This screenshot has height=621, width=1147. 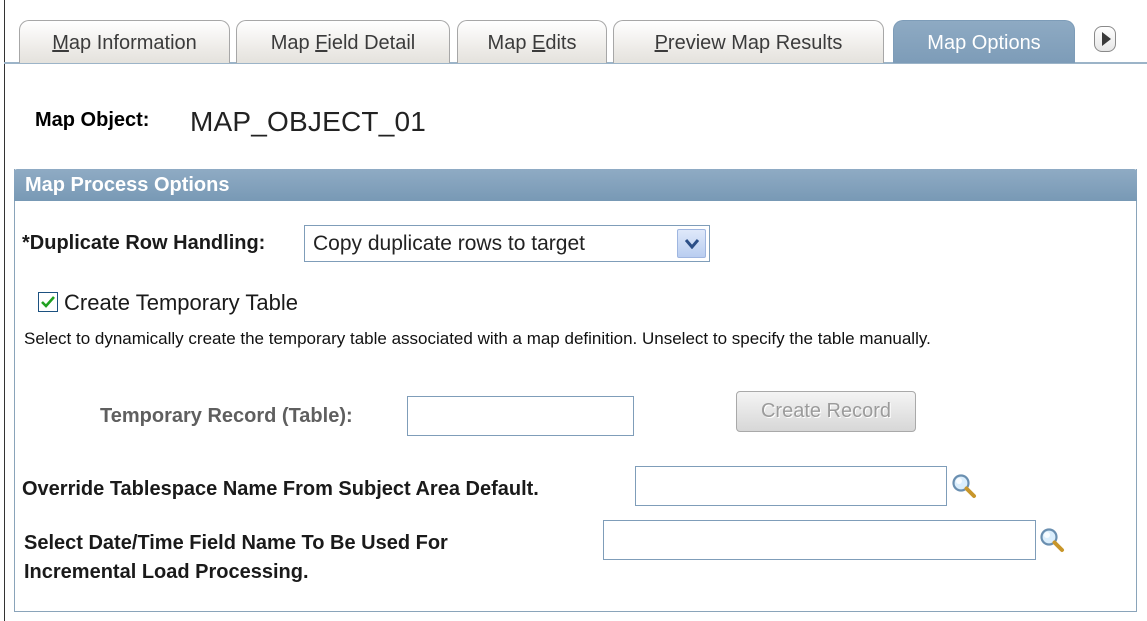 I want to click on tab-label-rest: ap Information, so click(x=132, y=42).